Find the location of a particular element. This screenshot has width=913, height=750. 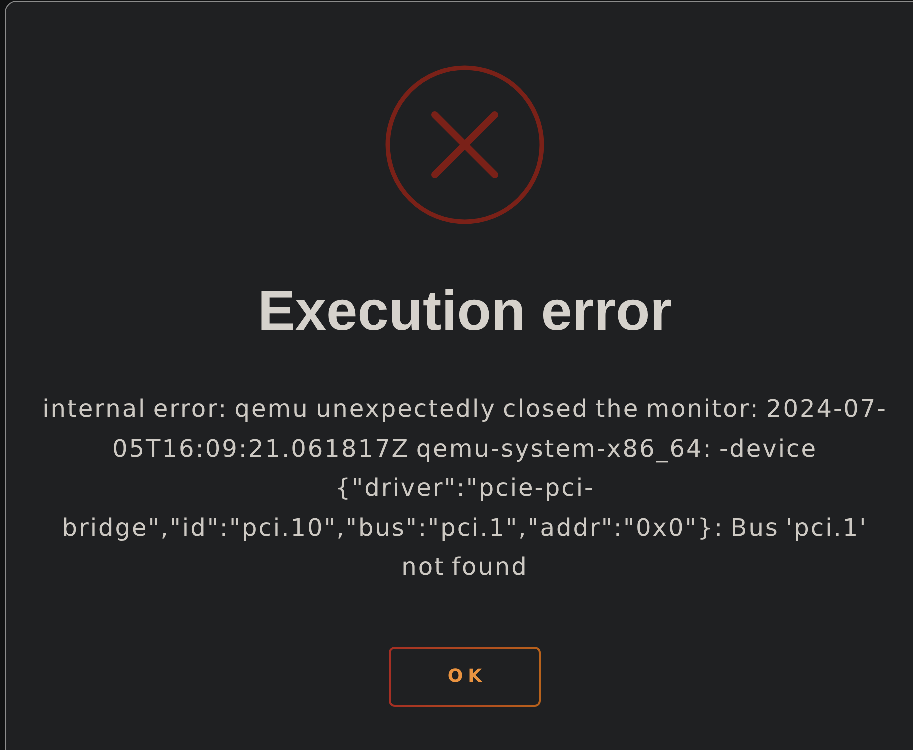

ok-button: OK is located at coordinates (465, 676).